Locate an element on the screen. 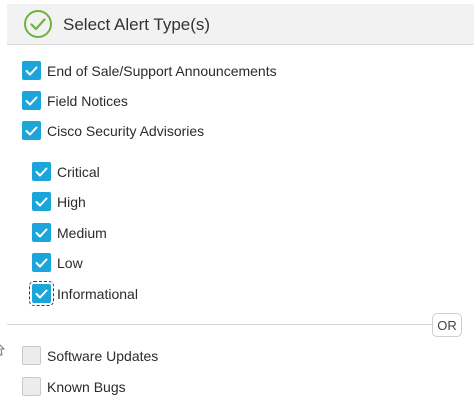 This screenshot has width=474, height=410. checkbox-row-high: High is located at coordinates (59, 201).